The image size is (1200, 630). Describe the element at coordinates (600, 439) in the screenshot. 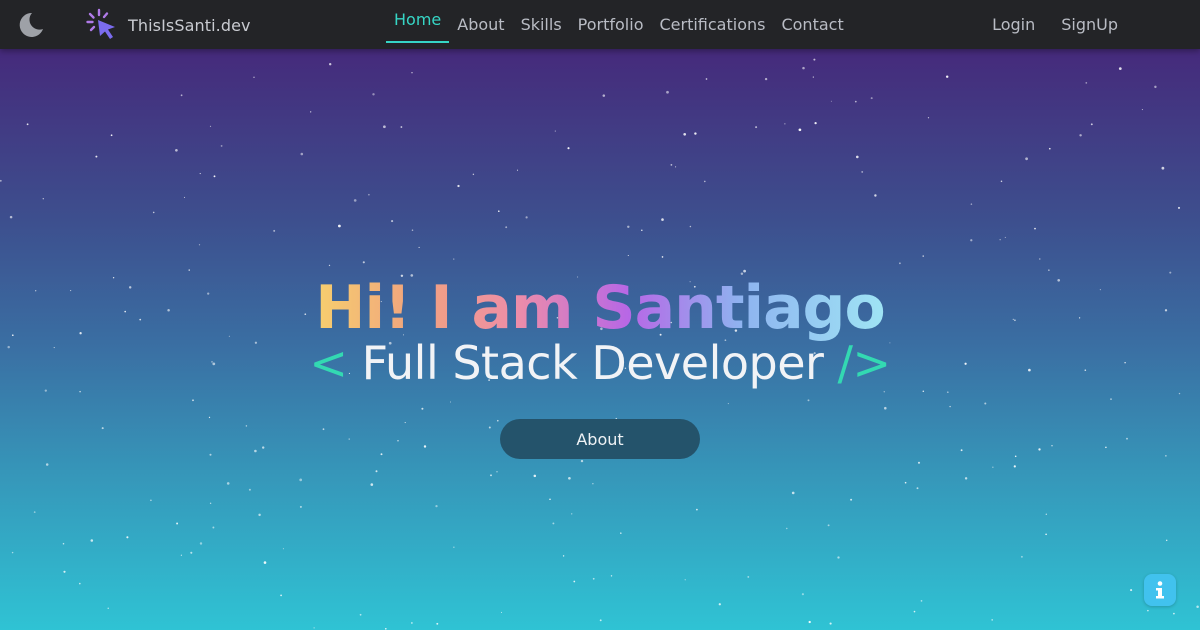

I see `about-button: About` at that location.